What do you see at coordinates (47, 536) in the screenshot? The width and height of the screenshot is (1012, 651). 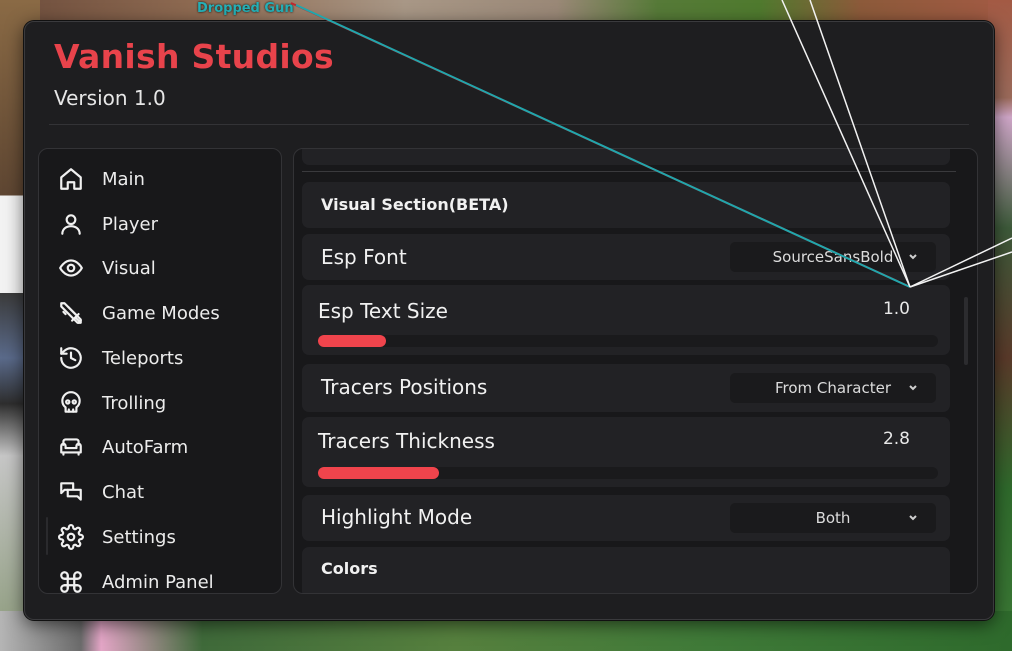 I see `sidebar-scroll-indicator` at bounding box center [47, 536].